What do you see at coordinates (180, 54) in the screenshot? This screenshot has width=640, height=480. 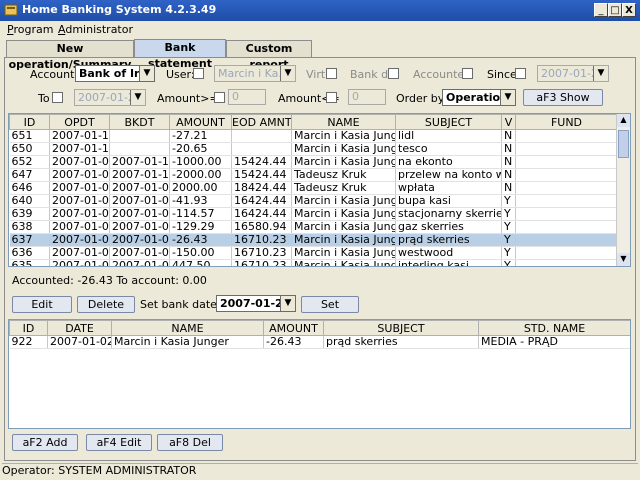 I see `tab-bank-statement: Bank statement` at bounding box center [180, 54].